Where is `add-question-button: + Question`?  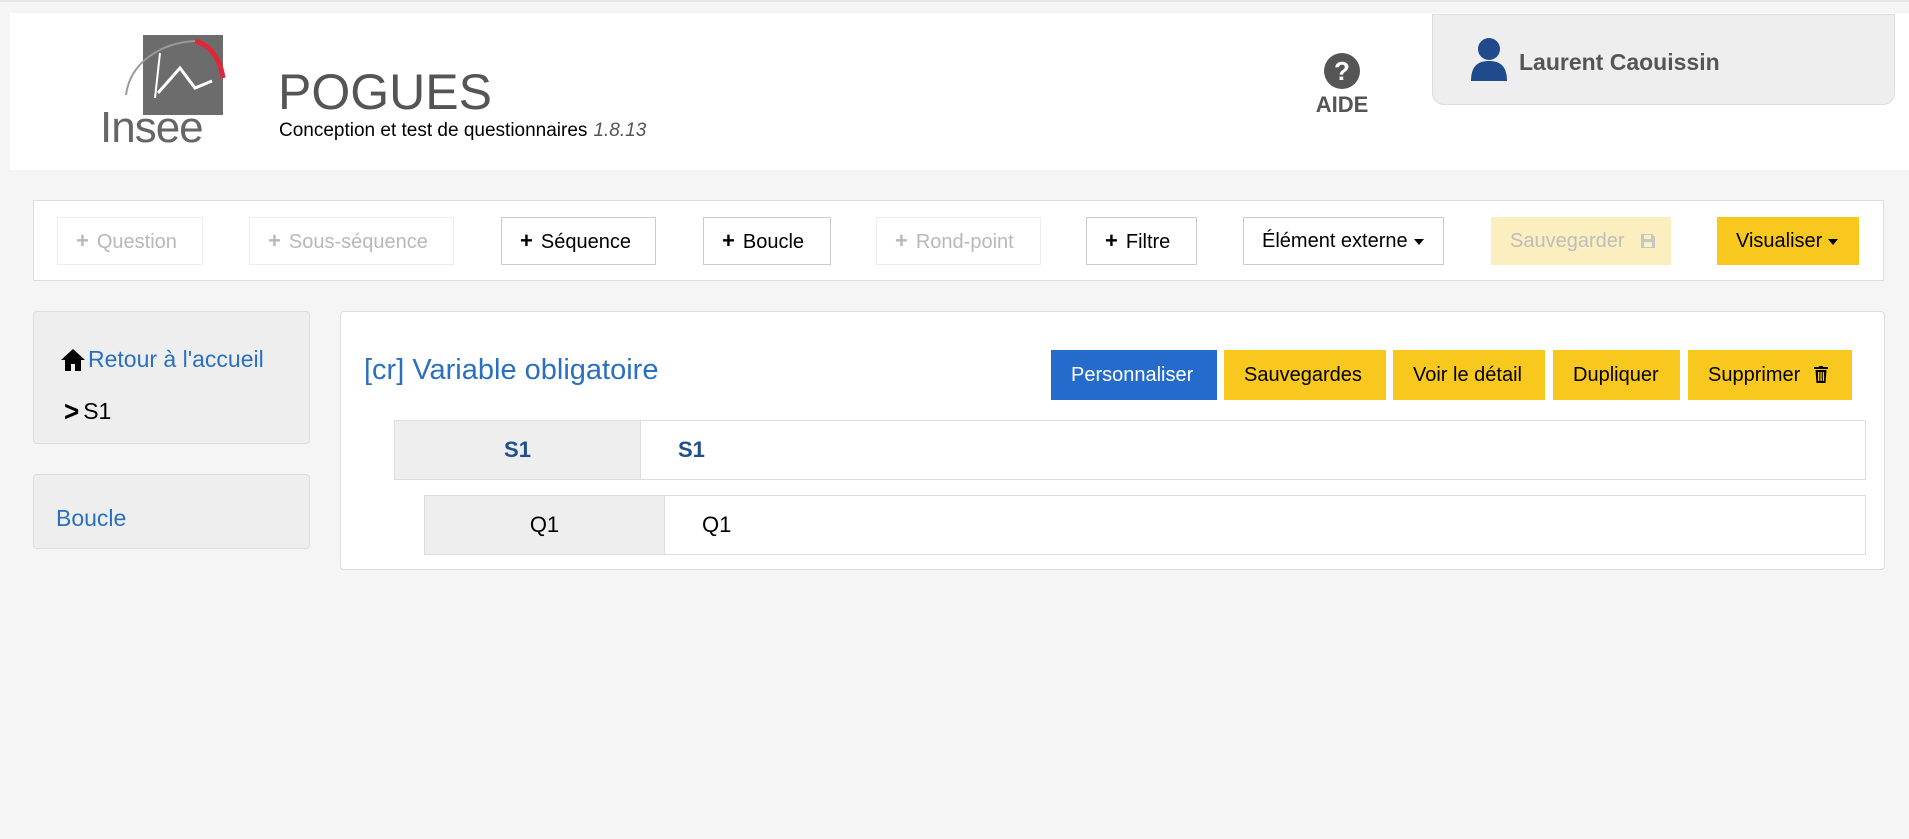 add-question-button: + Question is located at coordinates (130, 241).